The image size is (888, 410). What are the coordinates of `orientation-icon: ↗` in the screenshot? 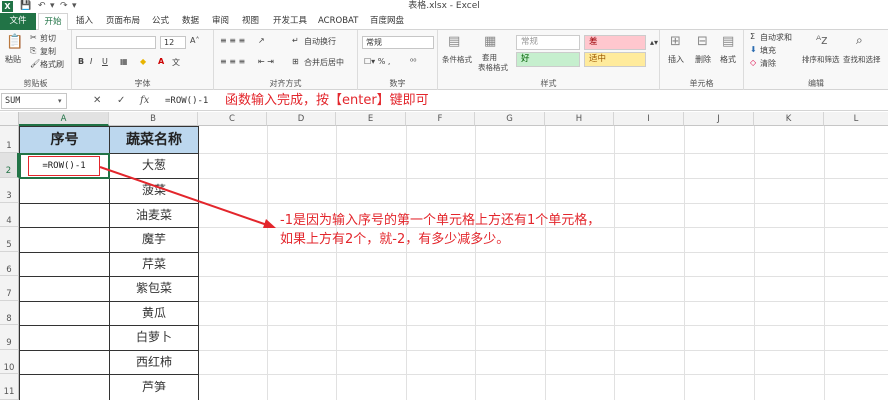 It's located at (261, 40).